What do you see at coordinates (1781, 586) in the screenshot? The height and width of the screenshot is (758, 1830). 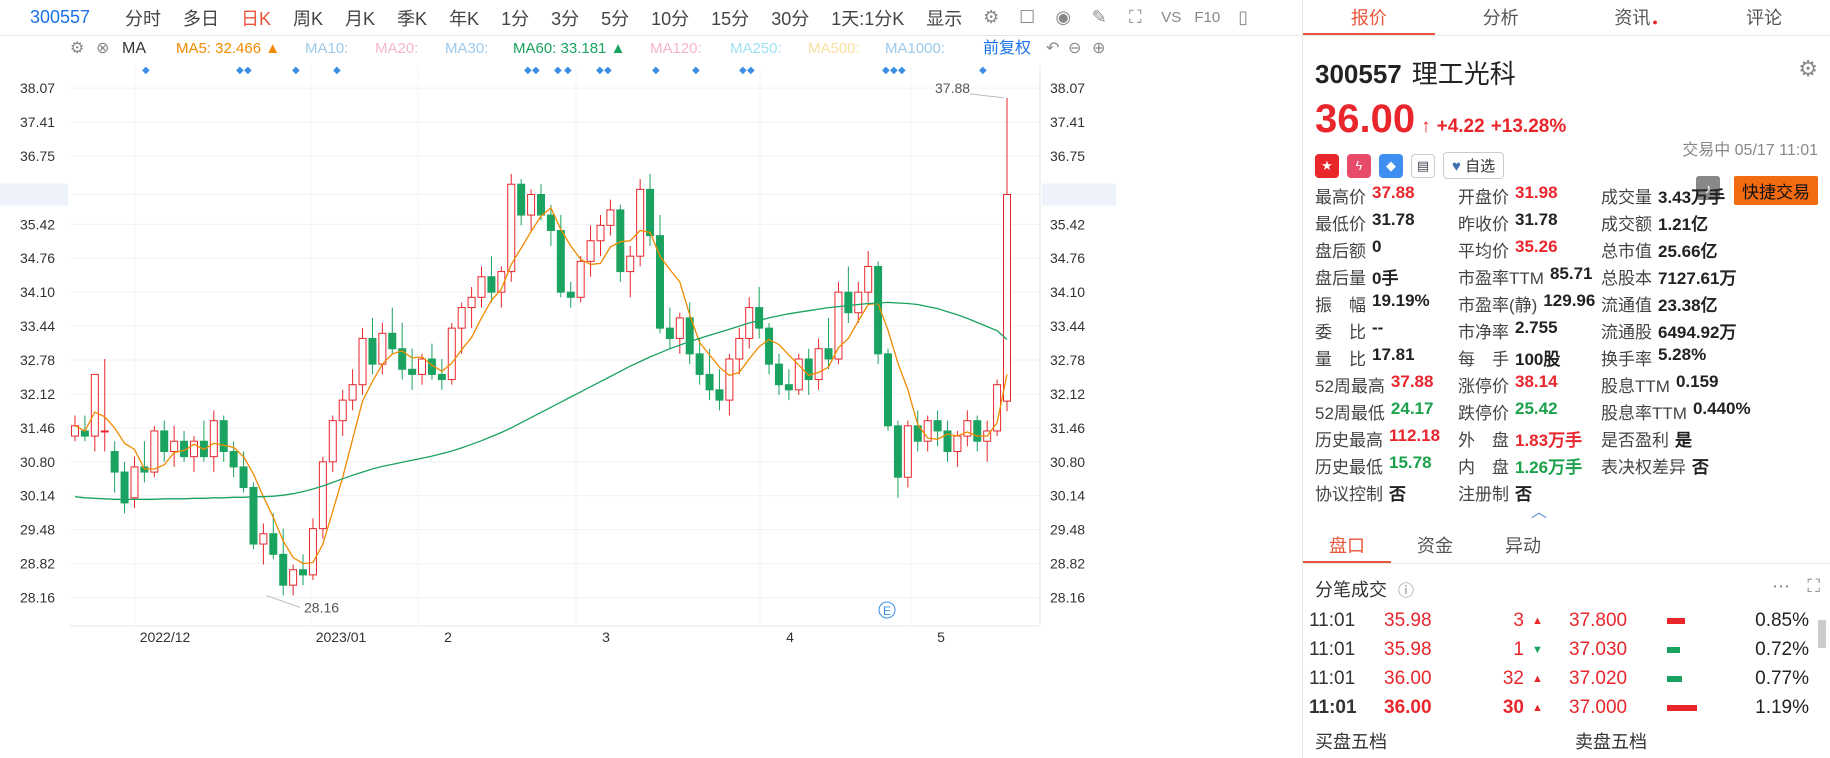 I see `more-icon: ⋯` at bounding box center [1781, 586].